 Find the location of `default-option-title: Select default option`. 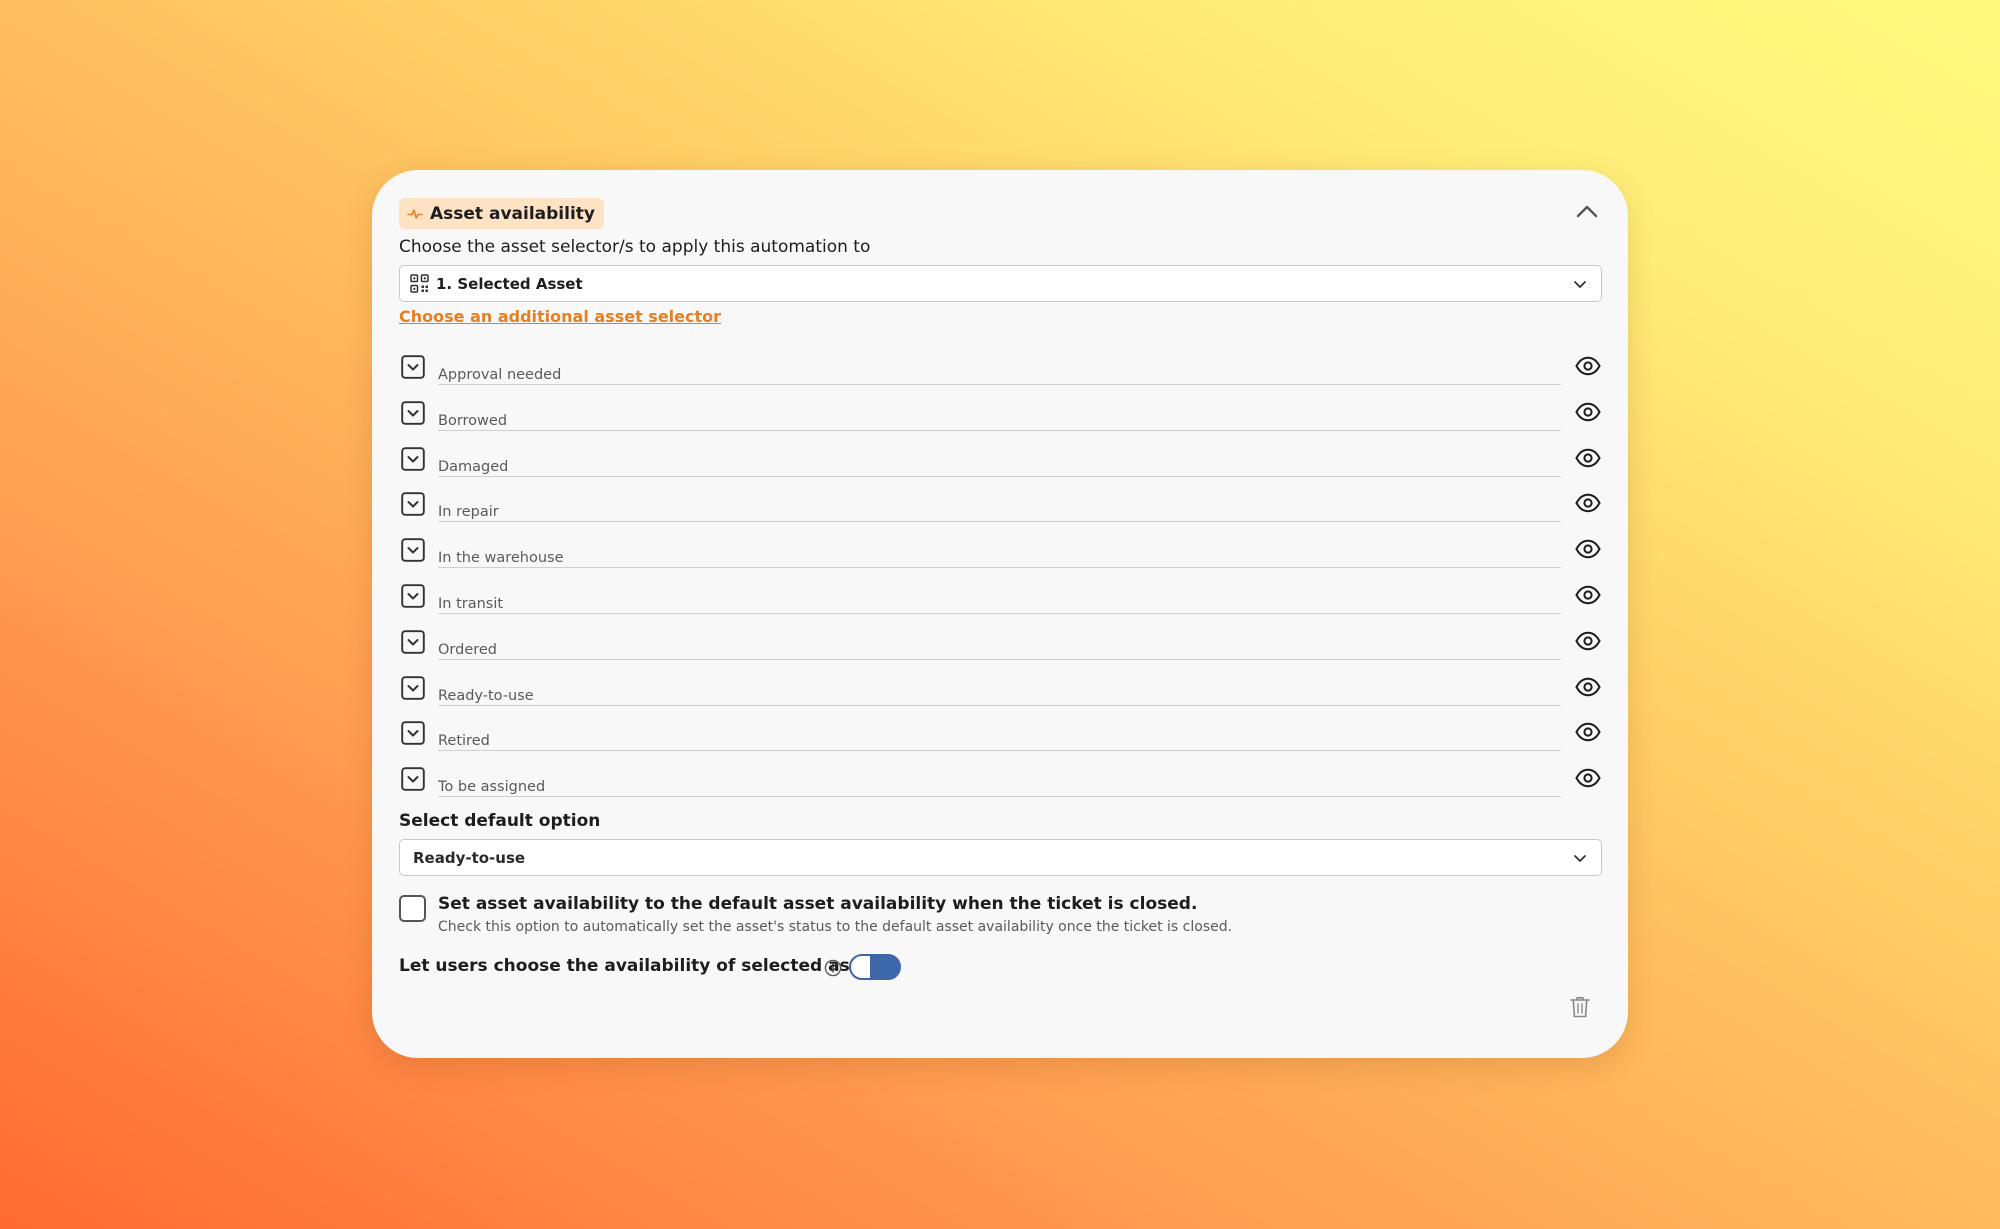

default-option-title: Select default option is located at coordinates (500, 821).